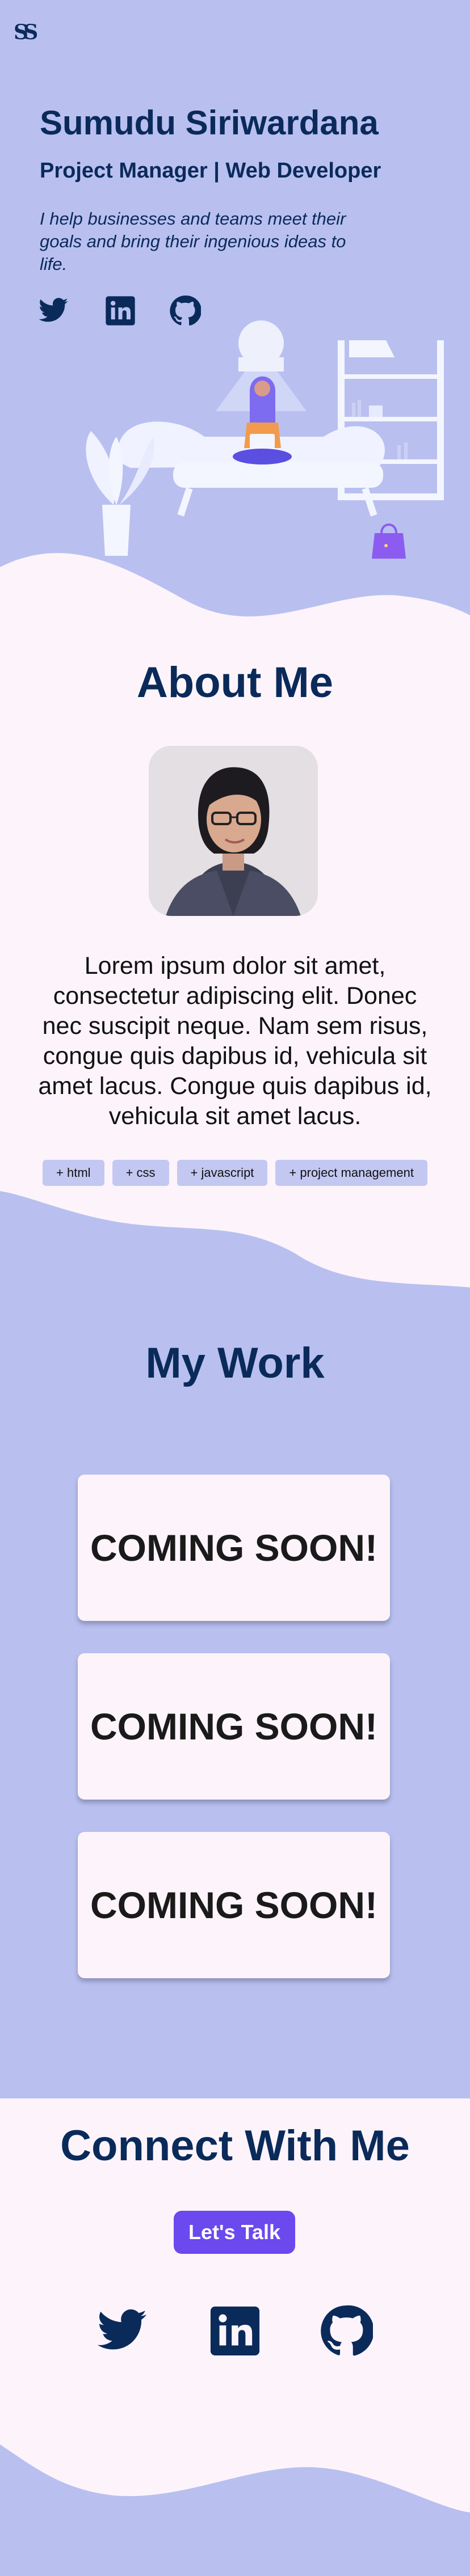  Describe the element at coordinates (347, 2331) in the screenshot. I see `github-icon` at that location.